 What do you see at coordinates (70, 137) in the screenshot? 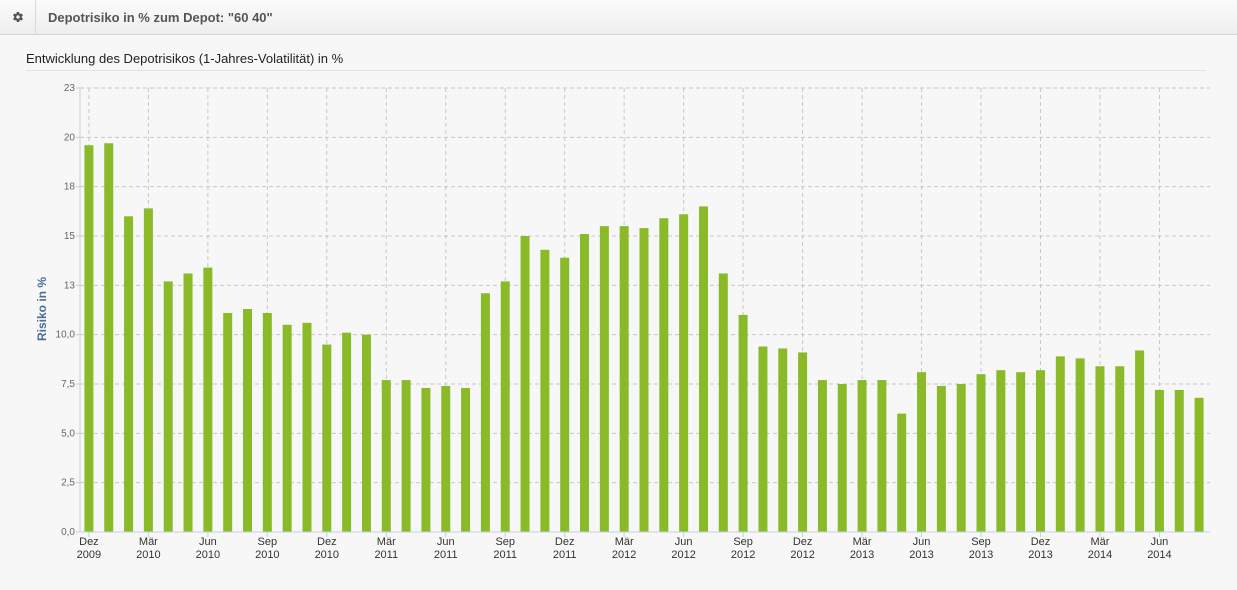
I see `y-tick-label: 20` at bounding box center [70, 137].